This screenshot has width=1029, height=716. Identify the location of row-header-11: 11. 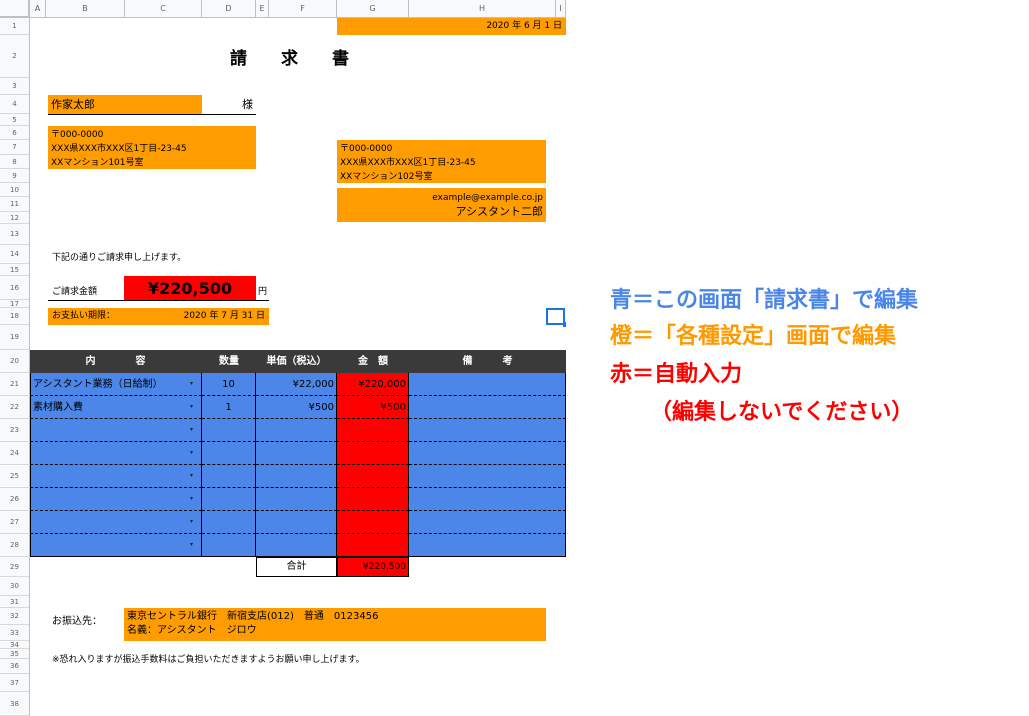
(15, 204).